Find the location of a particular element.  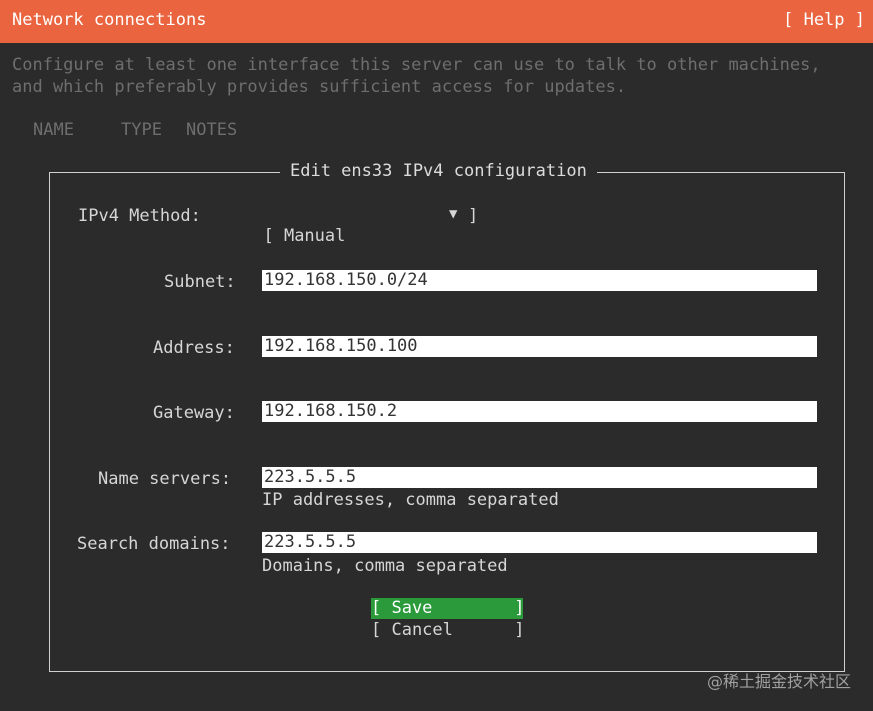

column-notes: NOTES is located at coordinates (212, 130).